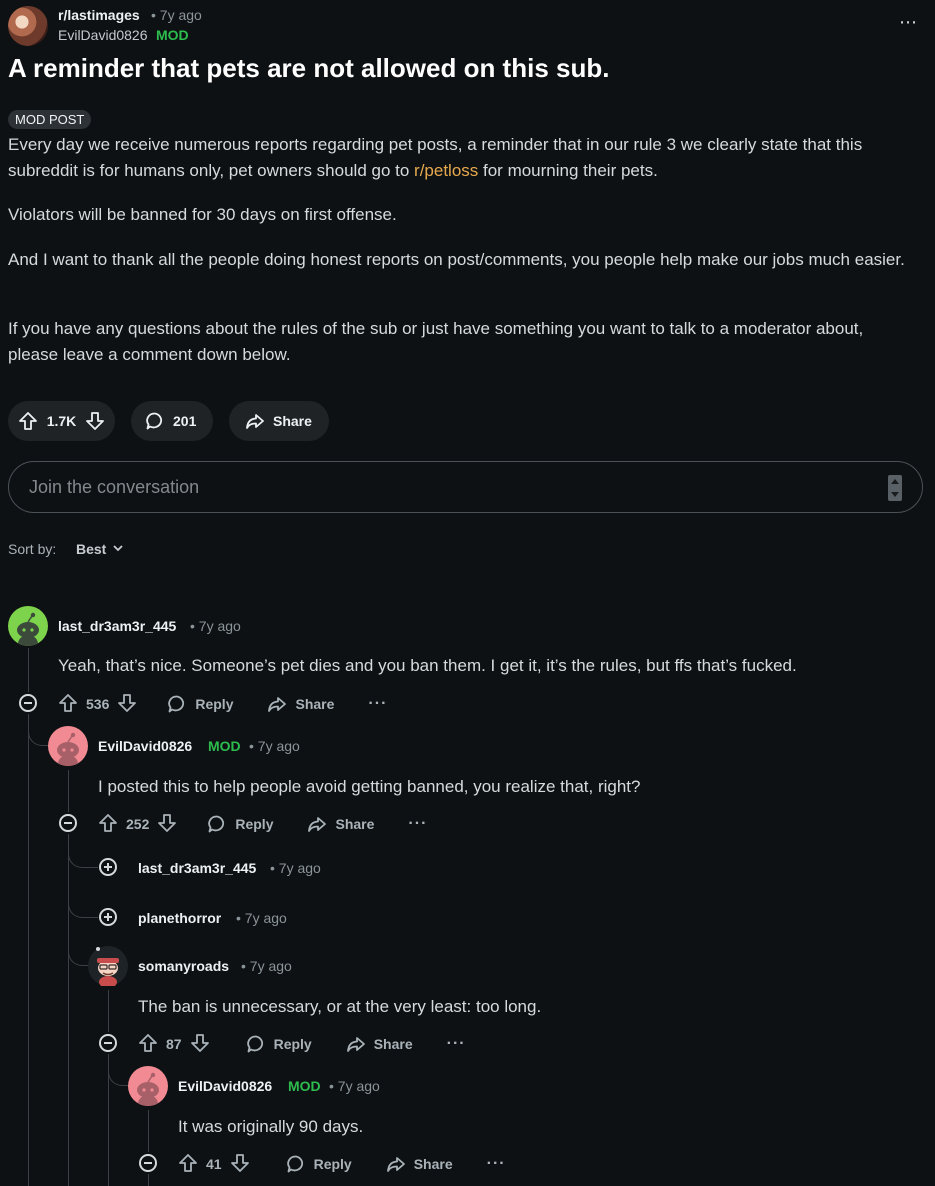 The width and height of the screenshot is (935, 1186). I want to click on subreddit-name: r/lastimages, so click(99, 15).